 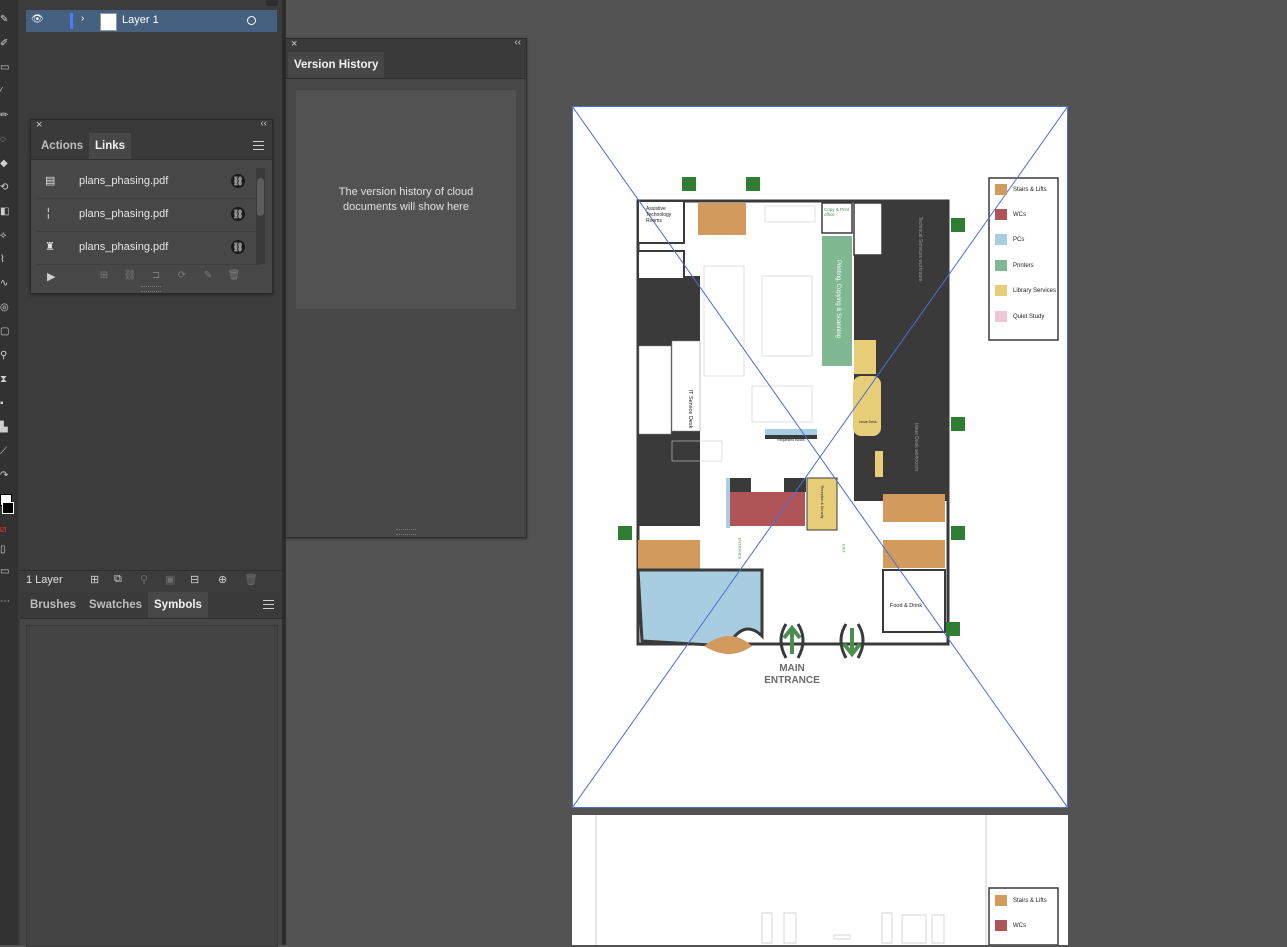 What do you see at coordinates (104, 276) in the screenshot?
I see `relink-cc-icon: ⊞` at bounding box center [104, 276].